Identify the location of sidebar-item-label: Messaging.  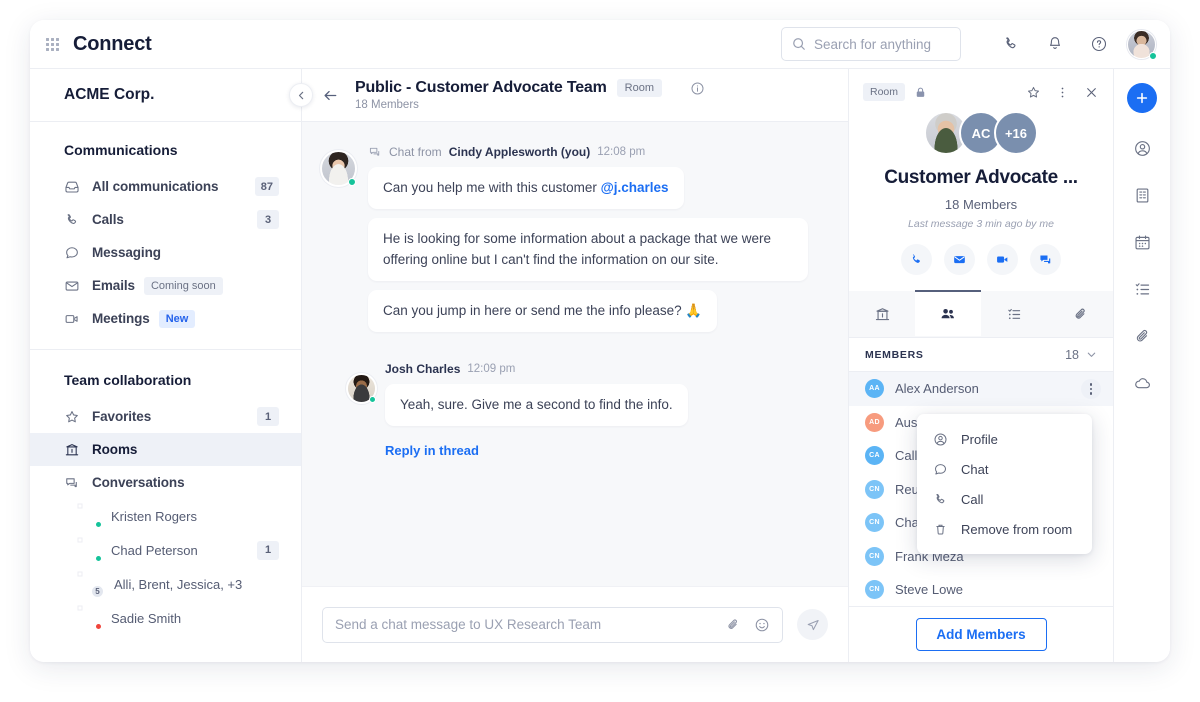
(126, 252).